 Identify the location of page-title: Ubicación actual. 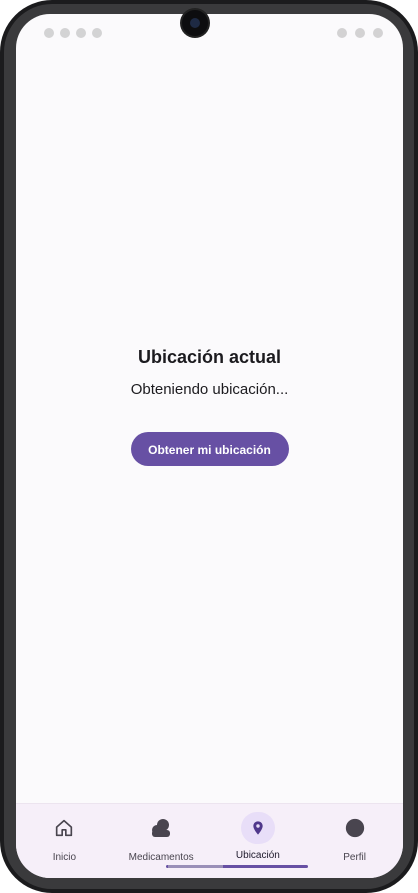
(209, 357).